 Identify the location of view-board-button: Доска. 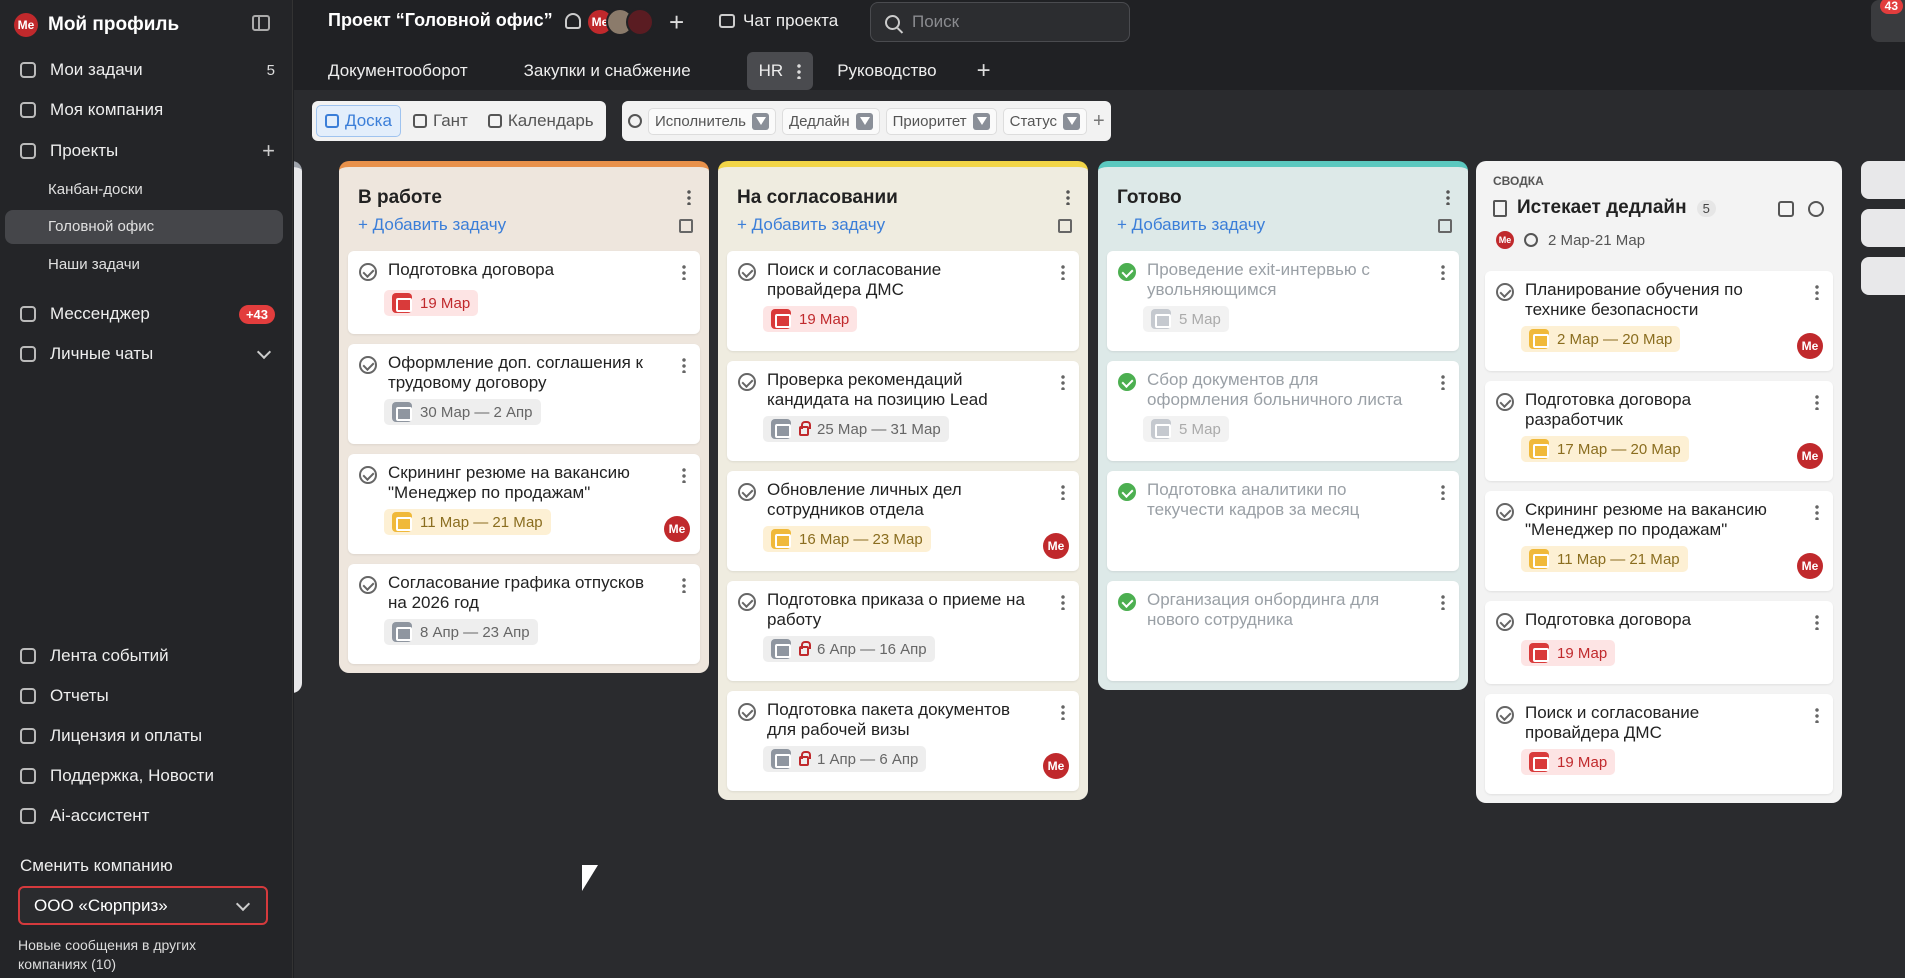
(358, 121).